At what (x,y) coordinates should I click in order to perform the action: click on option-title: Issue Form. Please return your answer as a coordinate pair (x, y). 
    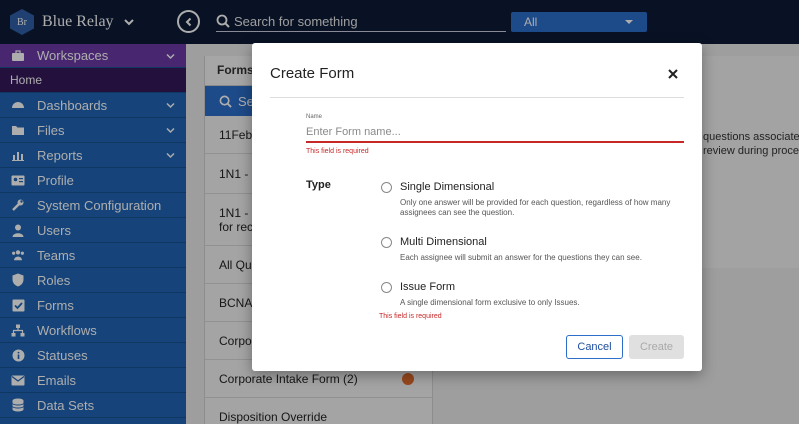
    Looking at the image, I should click on (428, 287).